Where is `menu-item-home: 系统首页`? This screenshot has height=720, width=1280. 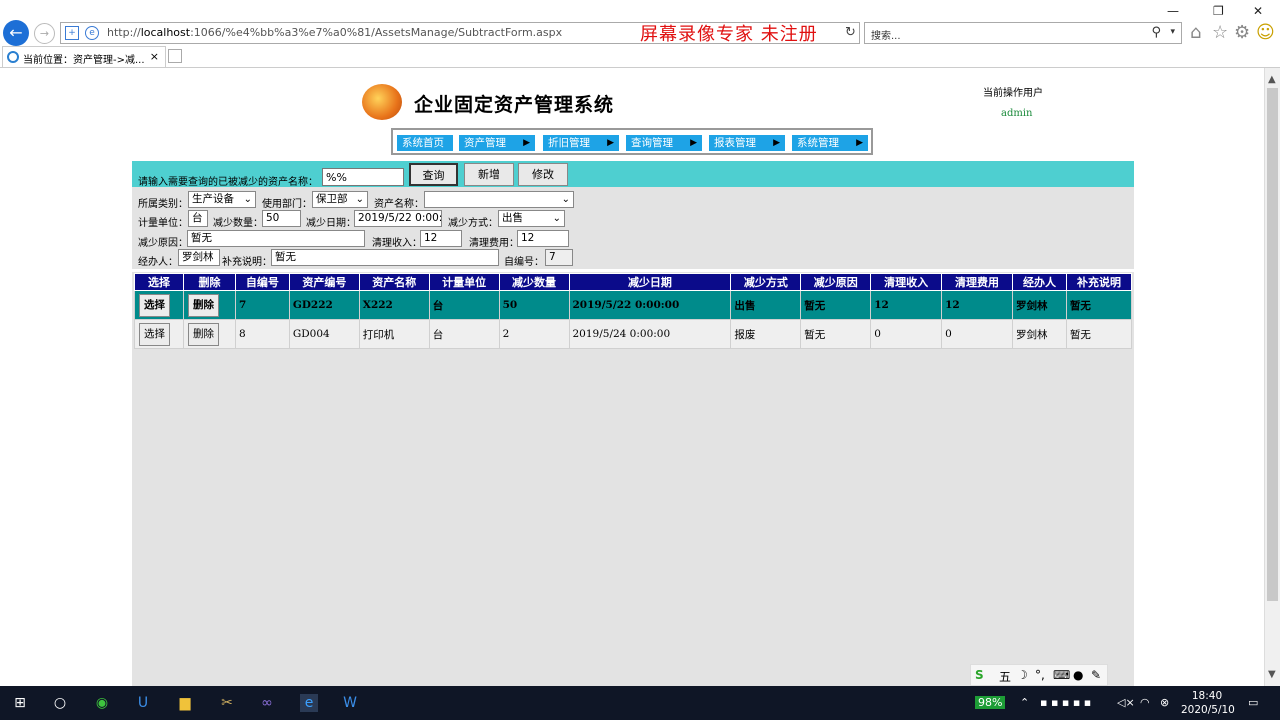 menu-item-home: 系统首页 is located at coordinates (425, 143).